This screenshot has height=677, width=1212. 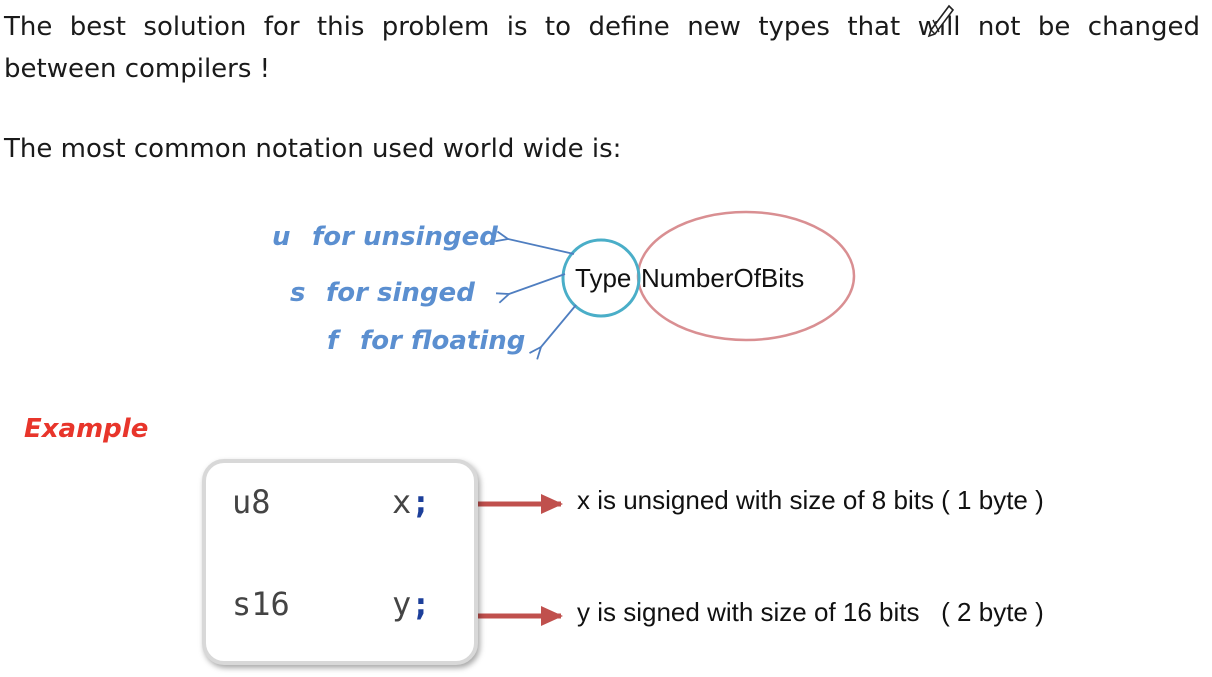 I want to click on code-type: u8, so click(x=251, y=502).